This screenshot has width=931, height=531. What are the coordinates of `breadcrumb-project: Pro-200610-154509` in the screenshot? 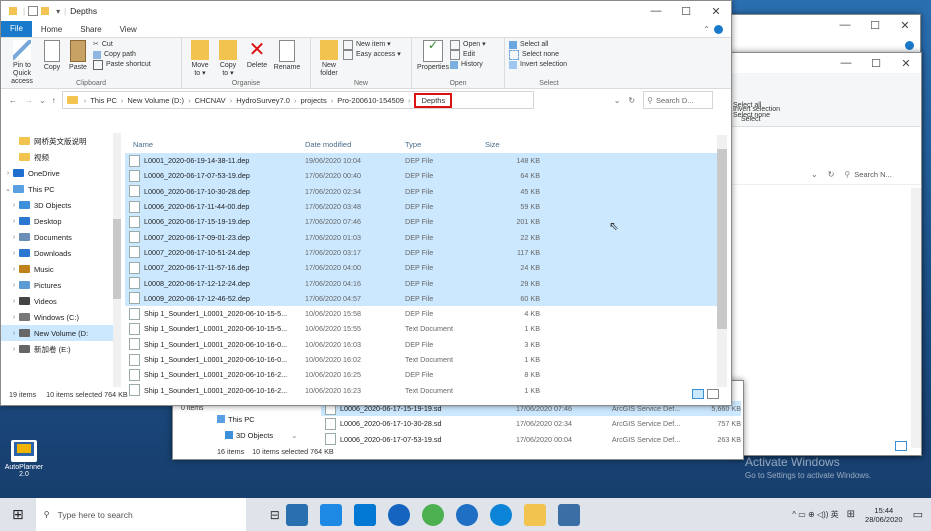 It's located at (370, 100).